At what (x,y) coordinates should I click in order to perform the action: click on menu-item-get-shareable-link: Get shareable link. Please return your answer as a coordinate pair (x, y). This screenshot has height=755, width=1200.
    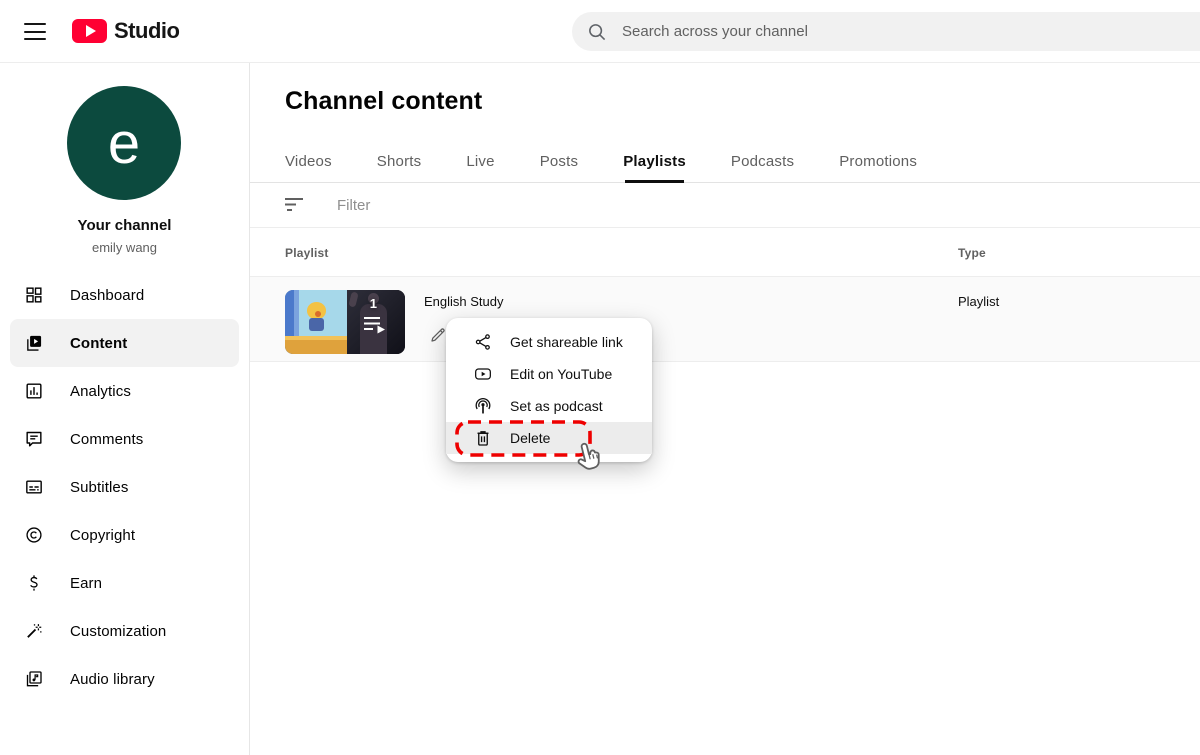
    Looking at the image, I should click on (549, 342).